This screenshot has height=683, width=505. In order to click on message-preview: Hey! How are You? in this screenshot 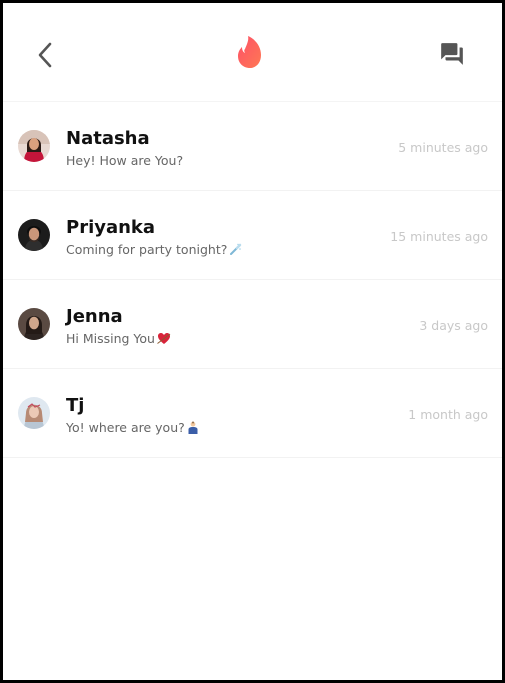, I will do `click(124, 160)`.